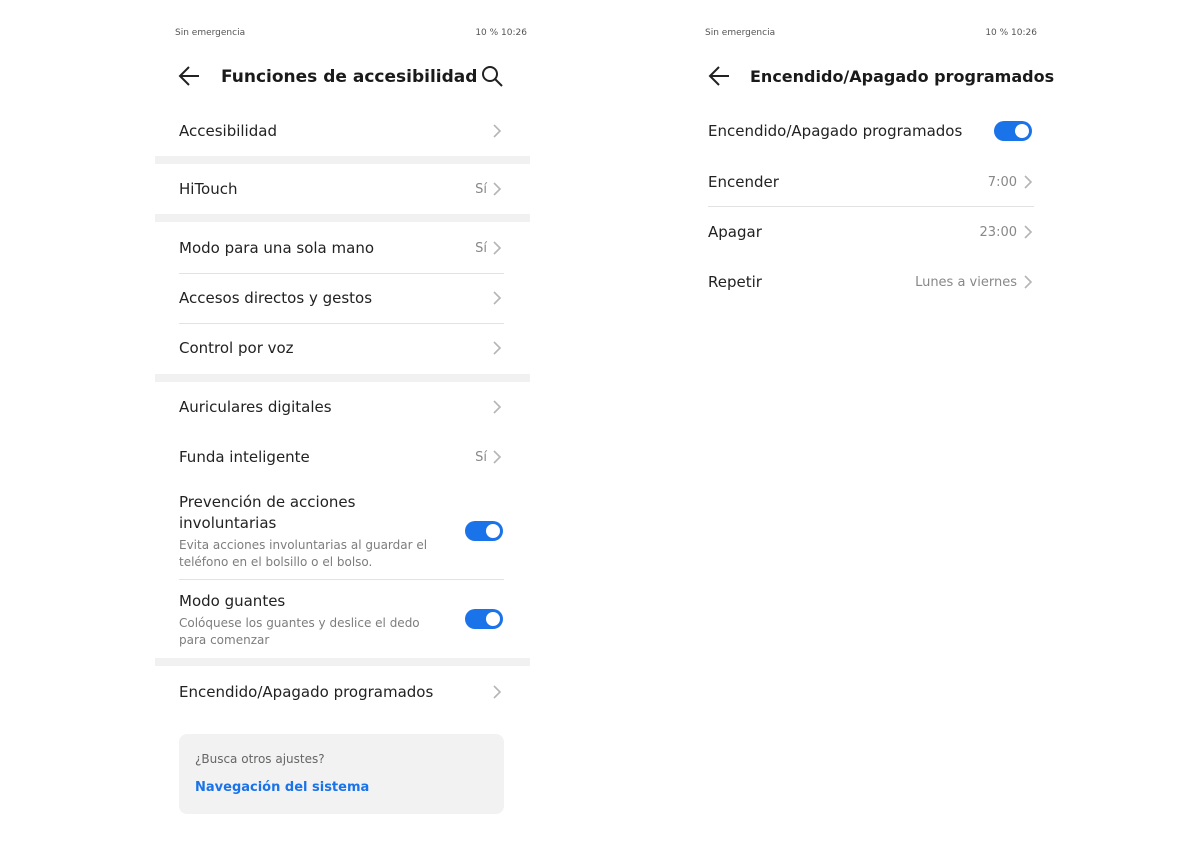  Describe the element at coordinates (277, 248) in the screenshot. I see `list-item-label: Modo para una sola mano` at that location.